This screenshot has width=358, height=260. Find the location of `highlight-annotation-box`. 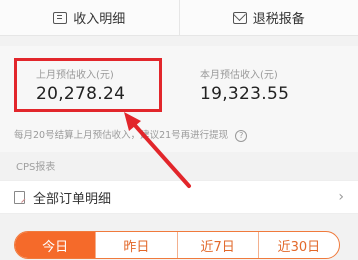

highlight-annotation-box is located at coordinates (88, 85).